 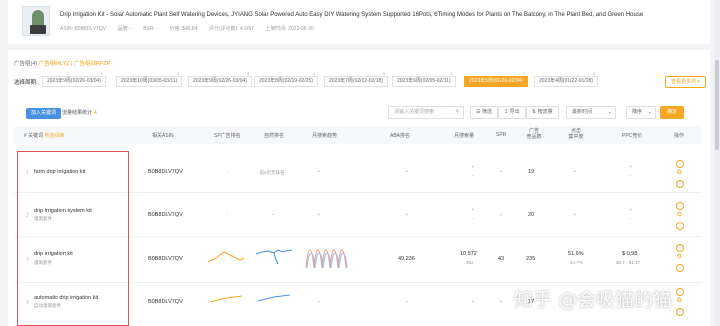 I want to click on keyword-search-input: 请输入关键词搜索 ⚲, so click(x=426, y=112).